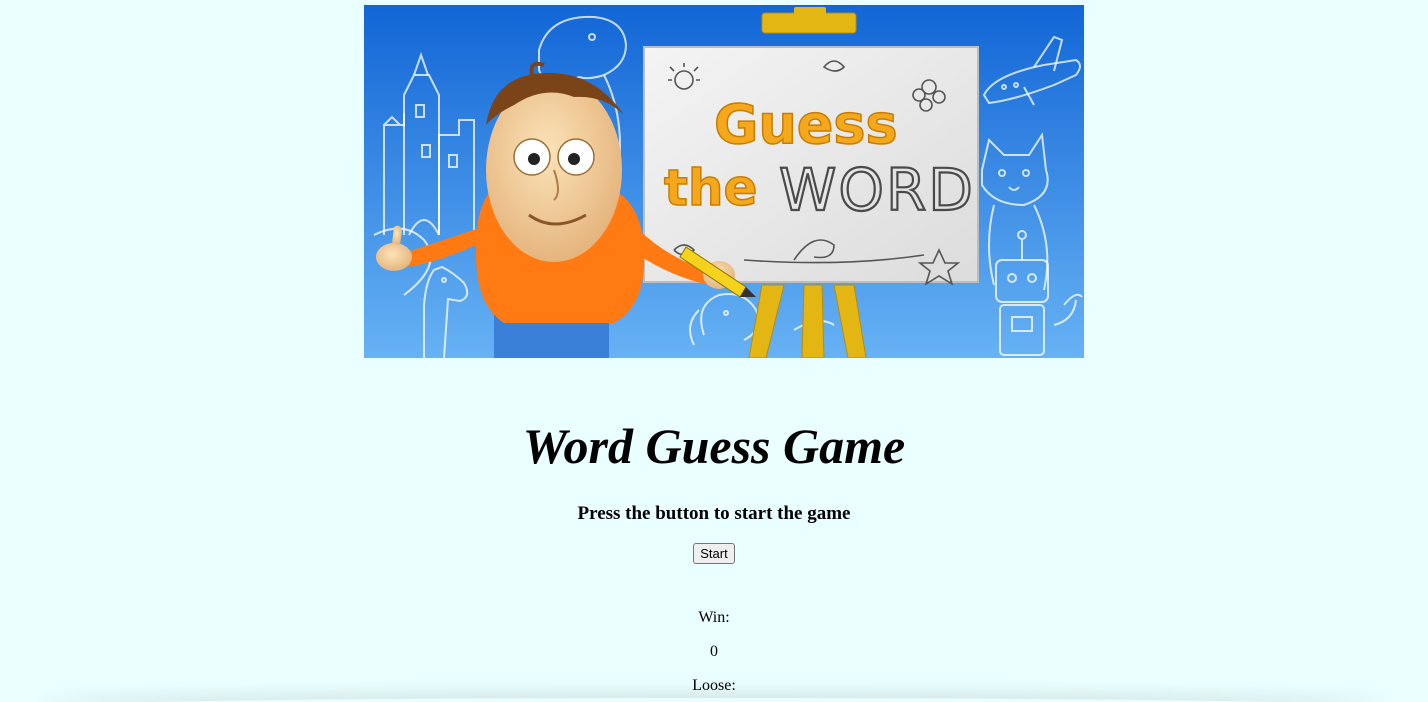  Describe the element at coordinates (714, 513) in the screenshot. I see `instructions-text: Press the button to start the game` at that location.